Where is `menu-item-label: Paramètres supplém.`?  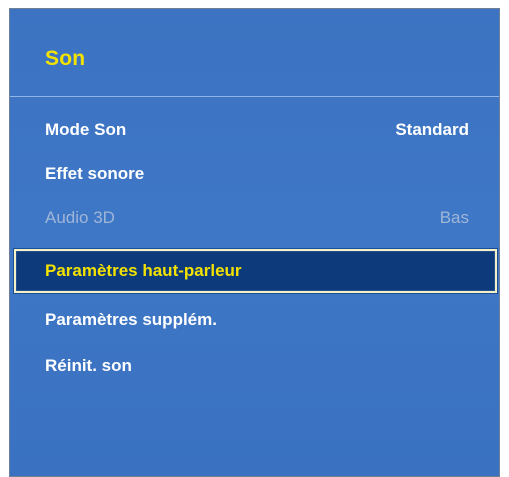
menu-item-label: Paramètres supplém. is located at coordinates (131, 319).